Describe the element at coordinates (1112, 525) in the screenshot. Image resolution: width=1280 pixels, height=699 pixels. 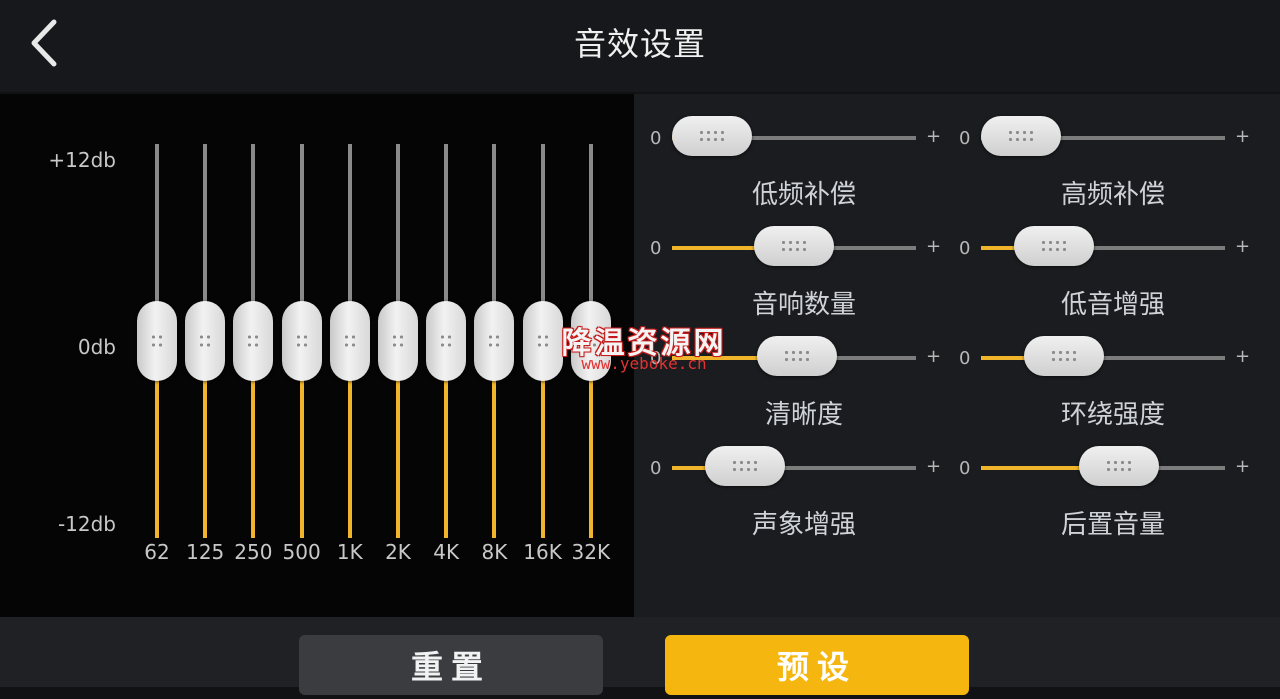
I see `effect-label: 后置音量` at that location.